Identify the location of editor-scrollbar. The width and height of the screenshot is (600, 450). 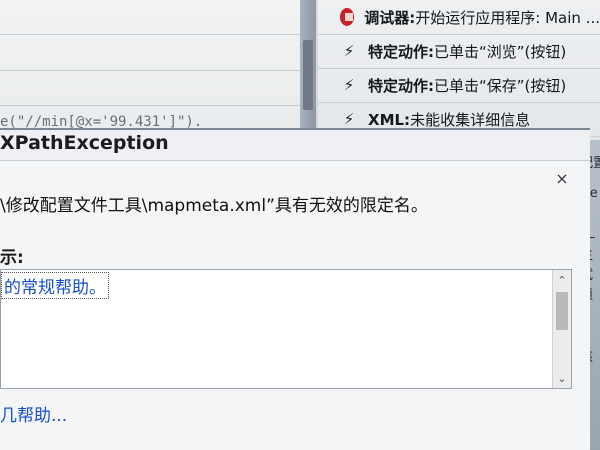
(308, 70).